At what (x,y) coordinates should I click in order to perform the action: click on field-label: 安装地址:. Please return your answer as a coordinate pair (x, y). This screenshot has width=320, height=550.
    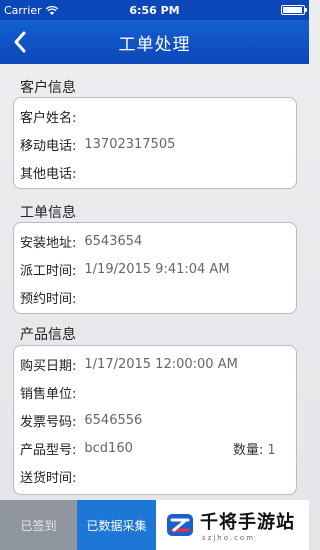
    Looking at the image, I should click on (48, 243).